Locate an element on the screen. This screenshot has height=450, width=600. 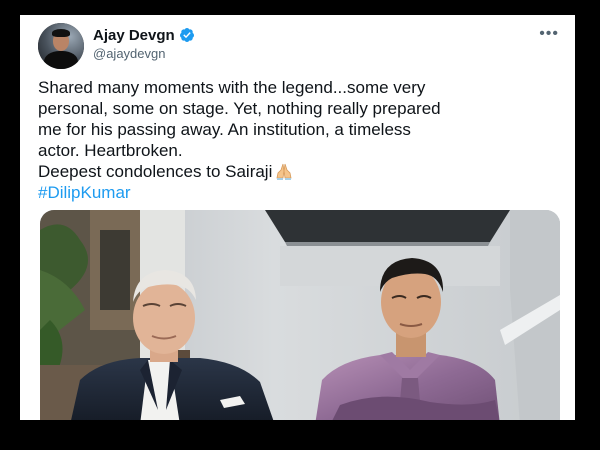
tweet-header: Ajay Devgn @ajaydevgn ••• is located at coordinates (297, 45).